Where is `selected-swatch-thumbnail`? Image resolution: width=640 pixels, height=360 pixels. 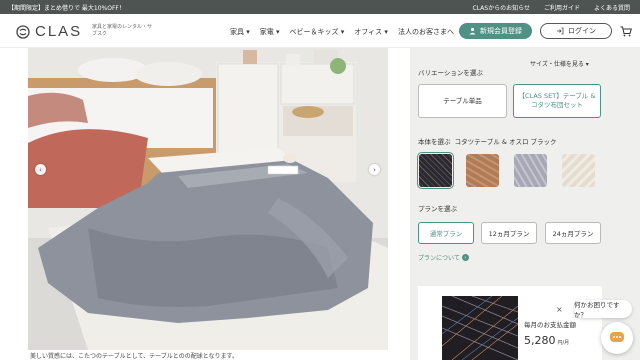
selected-swatch-thumbnail is located at coordinates (480, 328).